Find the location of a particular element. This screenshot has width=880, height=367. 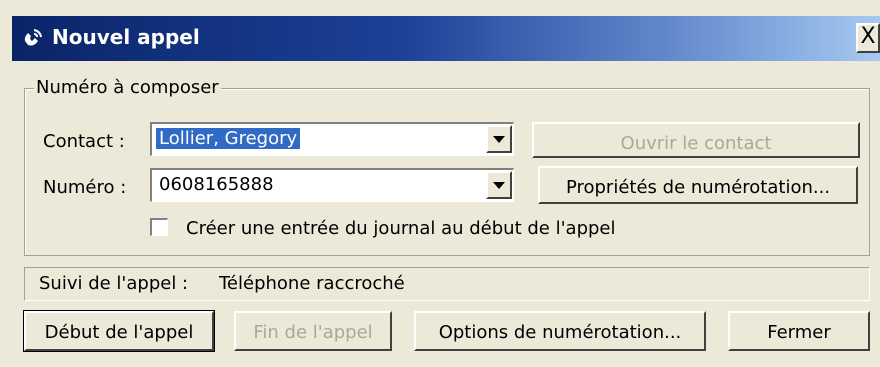

start-call-button: Début de l'appel is located at coordinates (119, 331).